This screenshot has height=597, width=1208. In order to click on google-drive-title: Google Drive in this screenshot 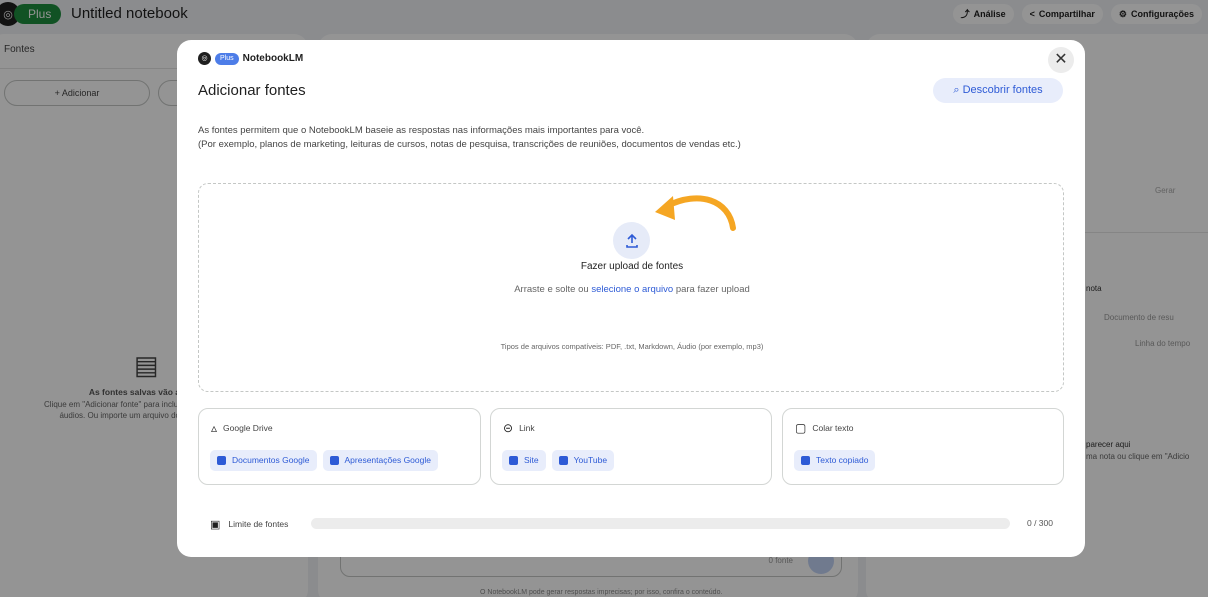, I will do `click(248, 428)`.